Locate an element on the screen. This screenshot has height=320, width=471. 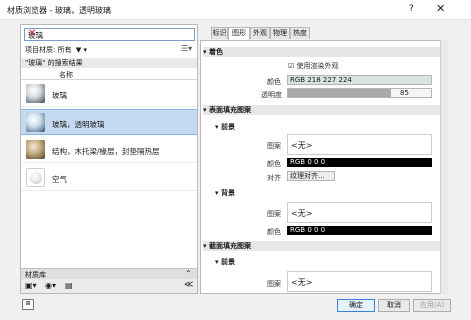
use-render-checkbox: ☑ 使用渲染外观 is located at coordinates (313, 66).